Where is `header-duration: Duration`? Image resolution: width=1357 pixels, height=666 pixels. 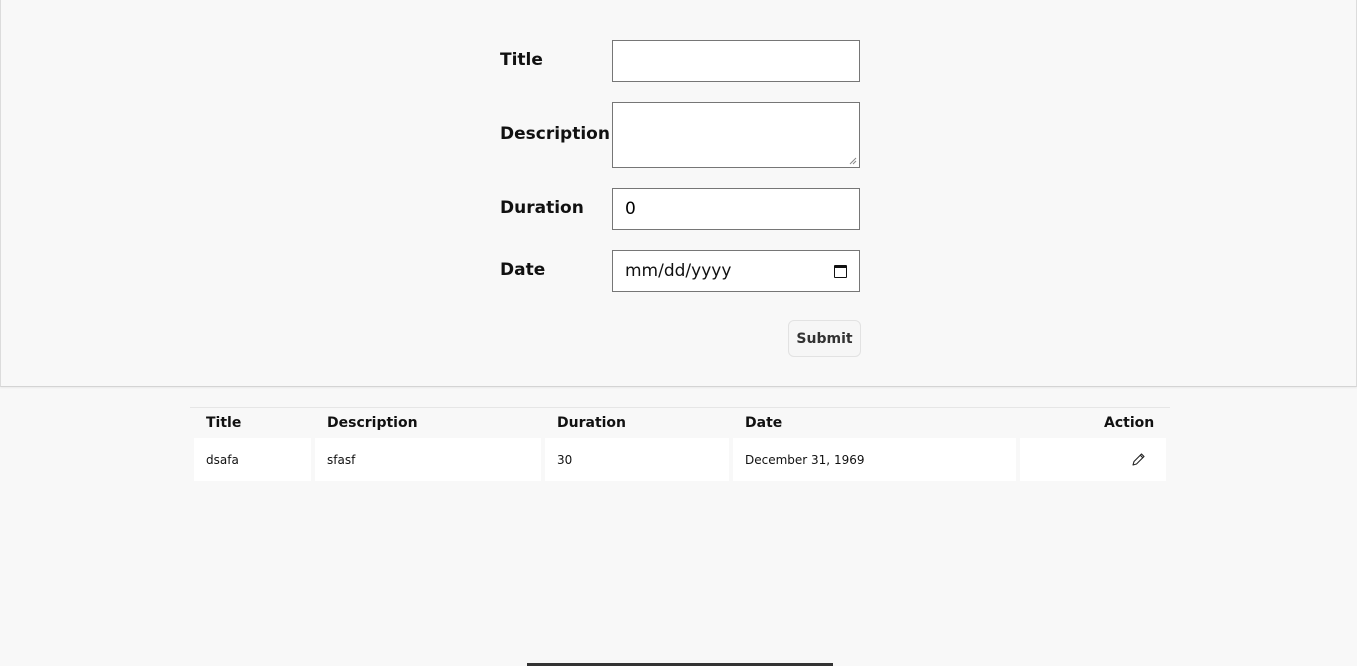 header-duration: Duration is located at coordinates (592, 423).